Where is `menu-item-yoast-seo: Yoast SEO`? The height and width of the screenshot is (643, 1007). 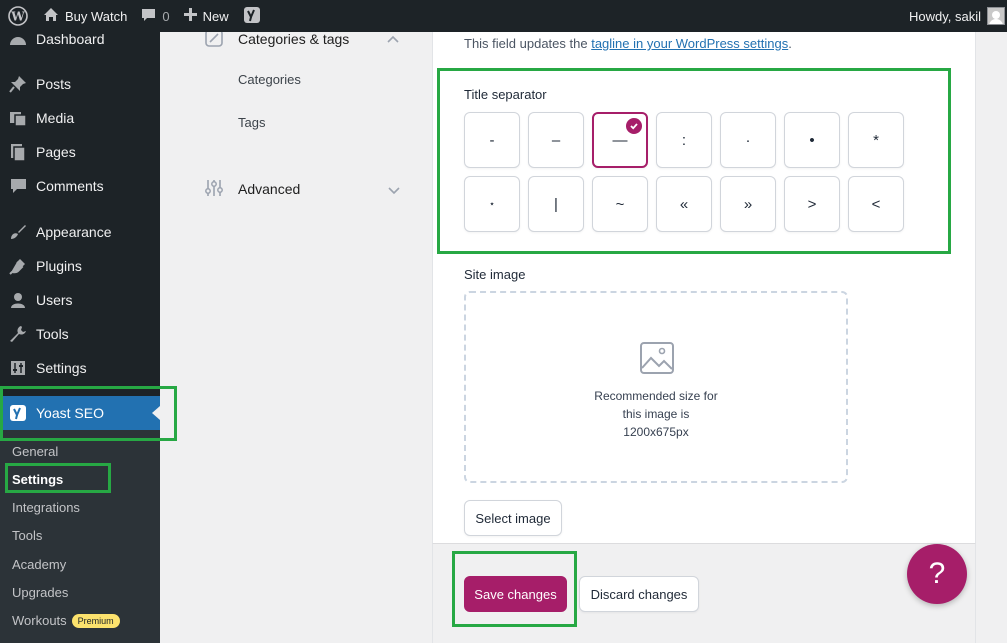
menu-item-yoast-seo: Yoast SEO is located at coordinates (80, 413).